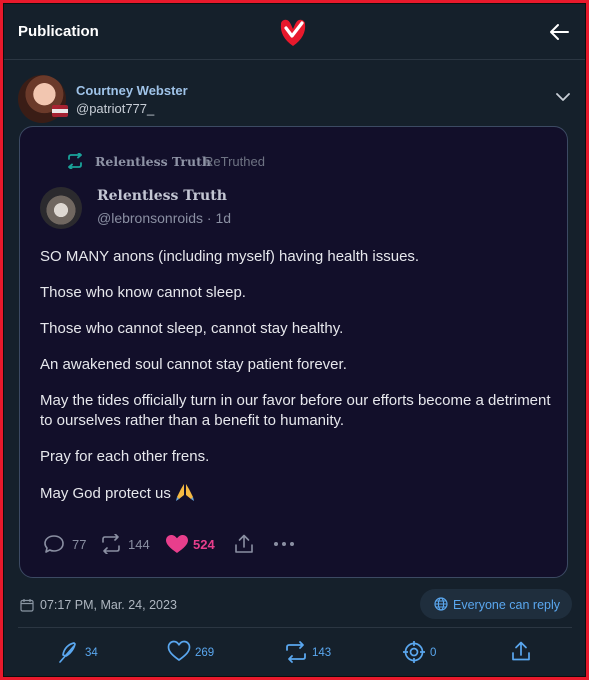 The image size is (589, 680). I want to click on reply-permission-label: Everyone can reply, so click(507, 605).